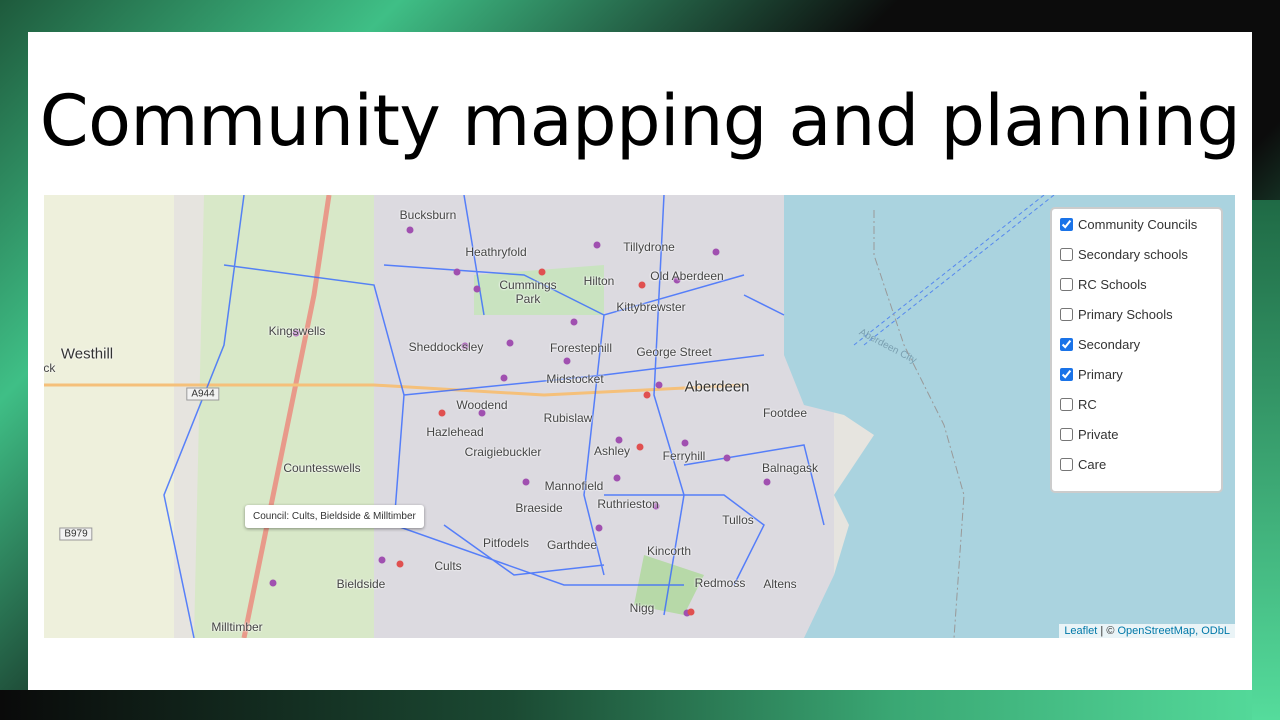  Describe the element at coordinates (1137, 464) in the screenshot. I see `layer-toggle: Care` at that location.